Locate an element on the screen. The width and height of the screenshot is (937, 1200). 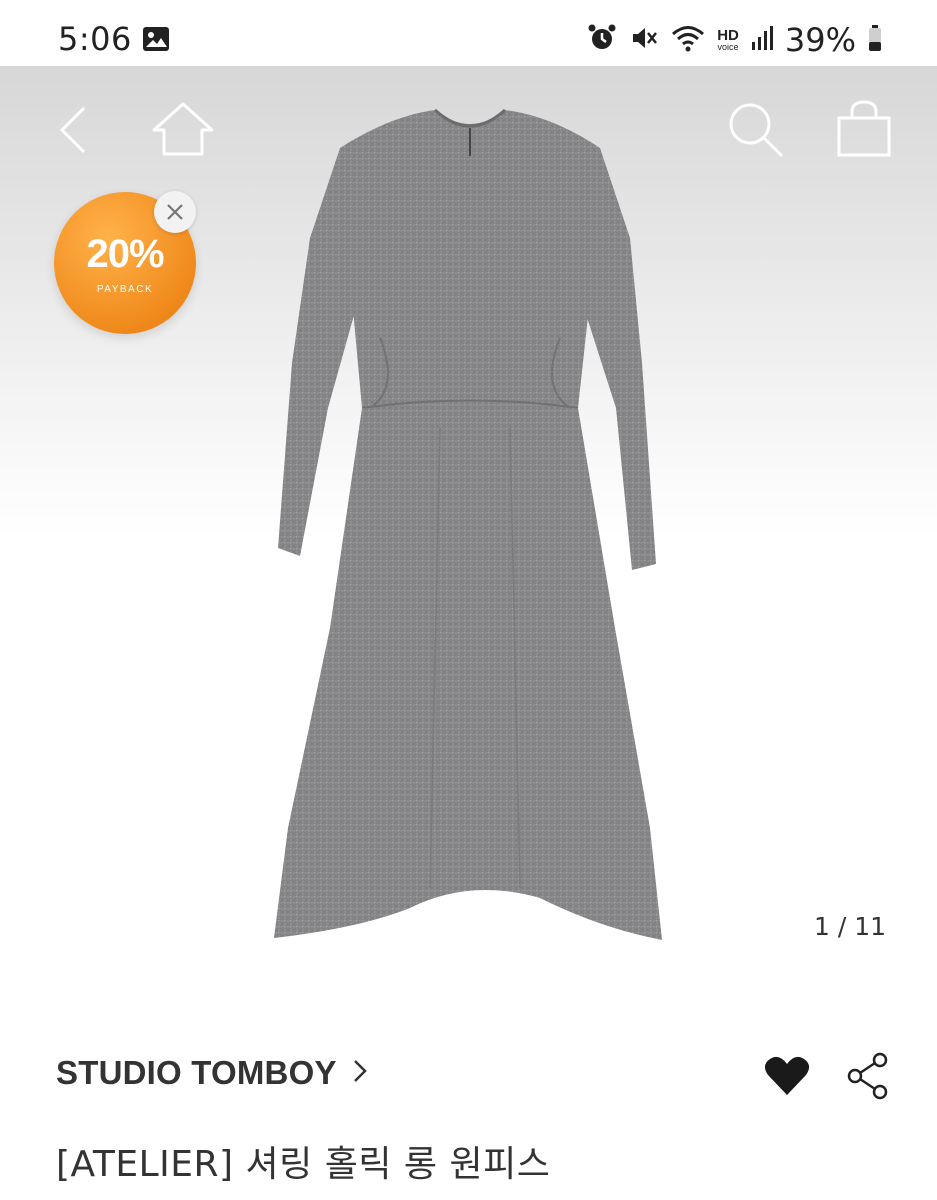
chevron-right-icon is located at coordinates (360, 1073).